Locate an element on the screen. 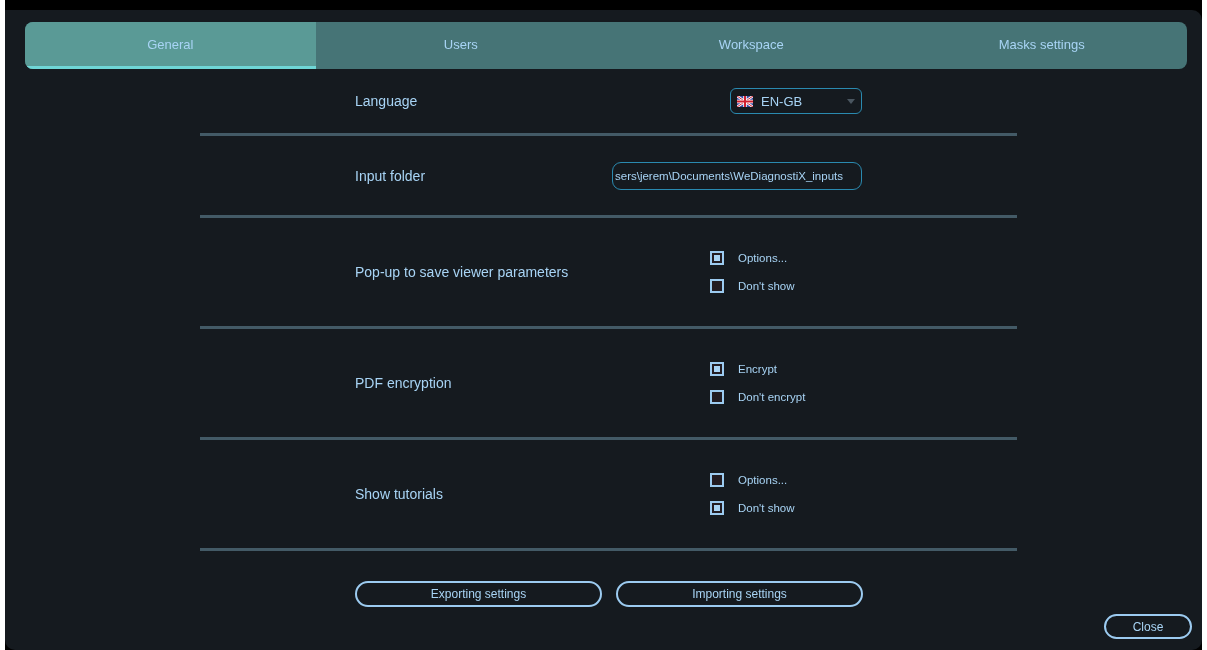  settings-button: Importing settings is located at coordinates (739, 594).